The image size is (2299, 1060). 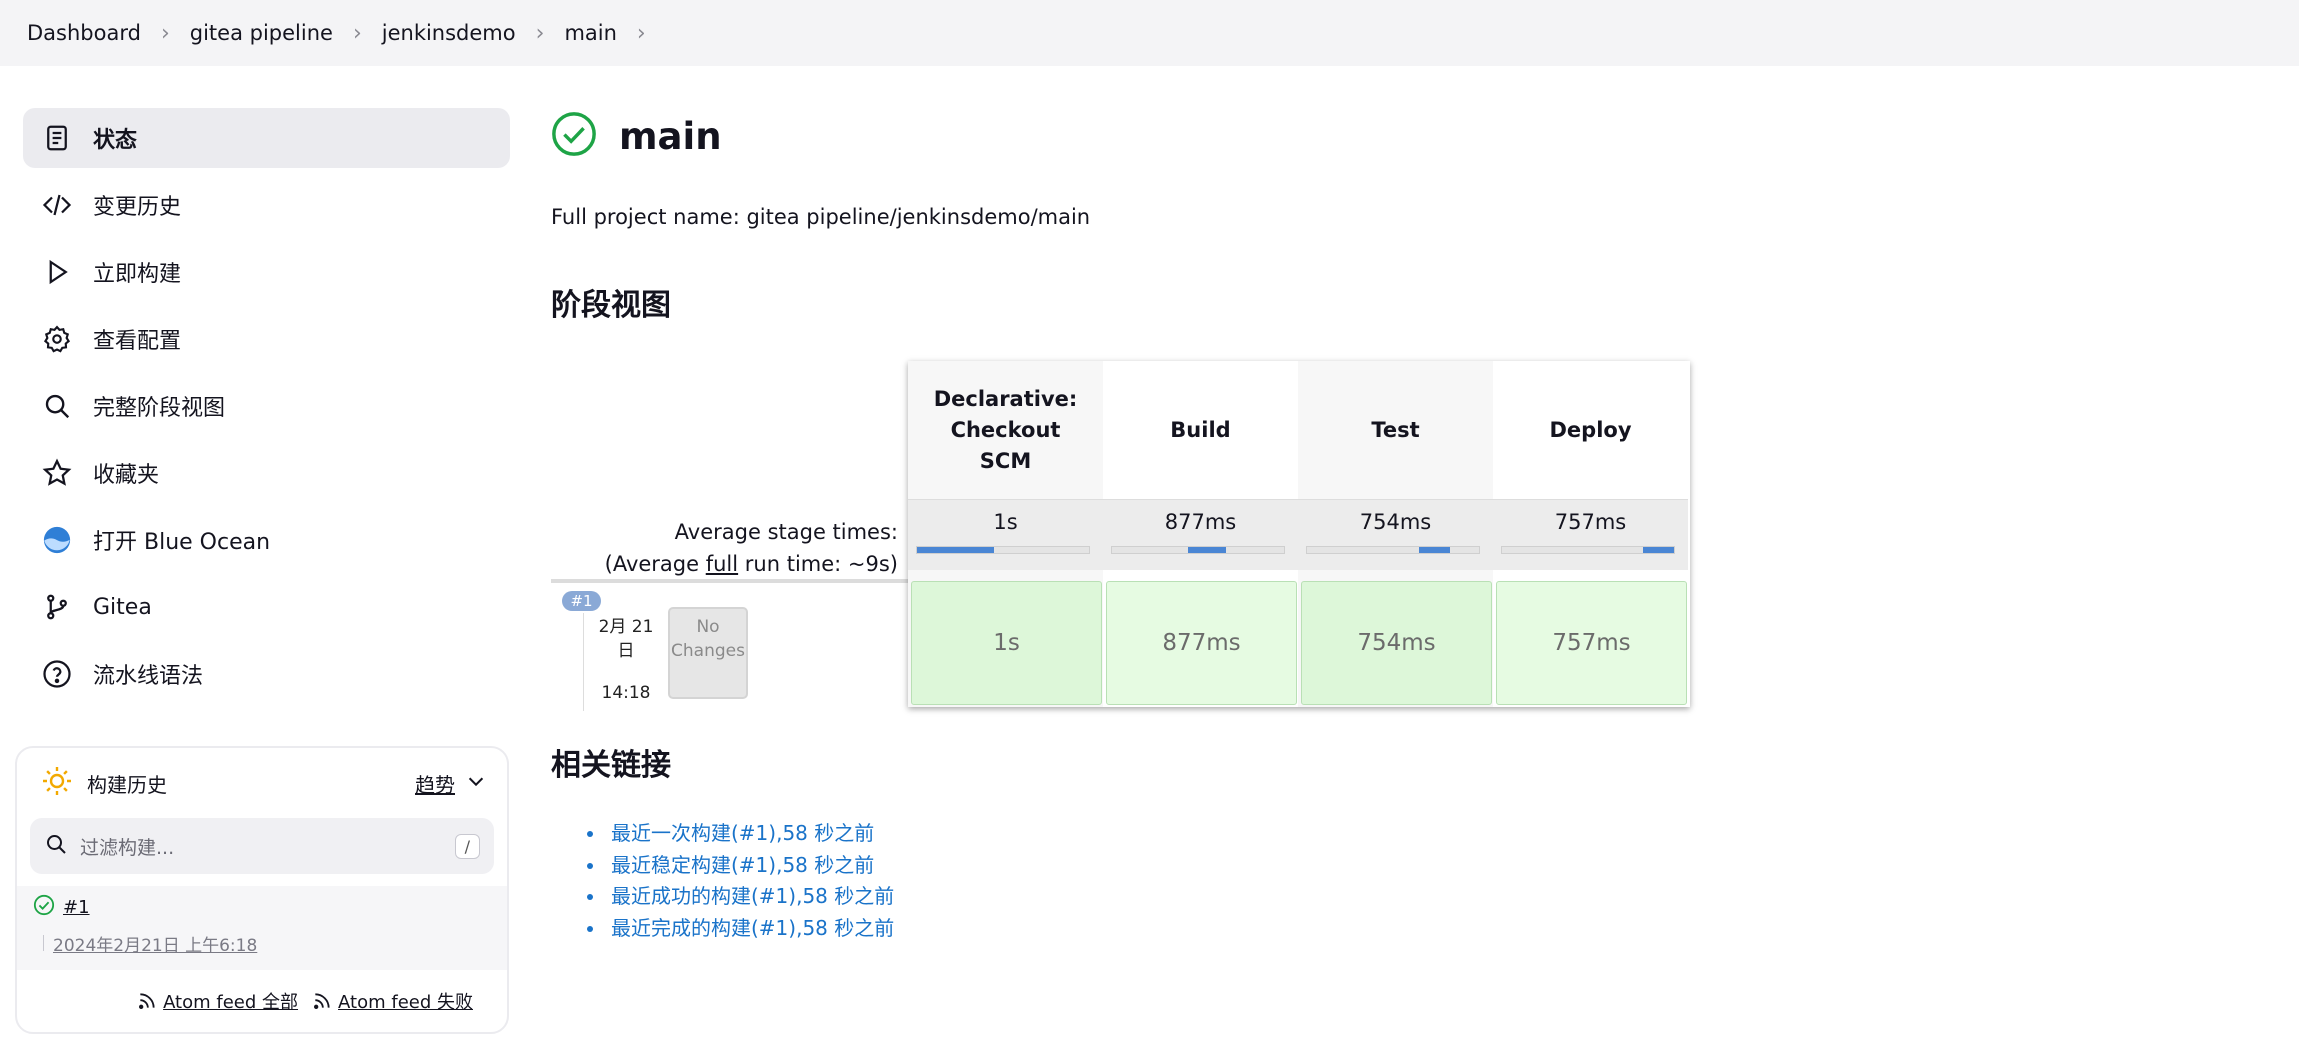 I want to click on atom-feed-failed-label: Atom feed 失败, so click(x=405, y=1002).